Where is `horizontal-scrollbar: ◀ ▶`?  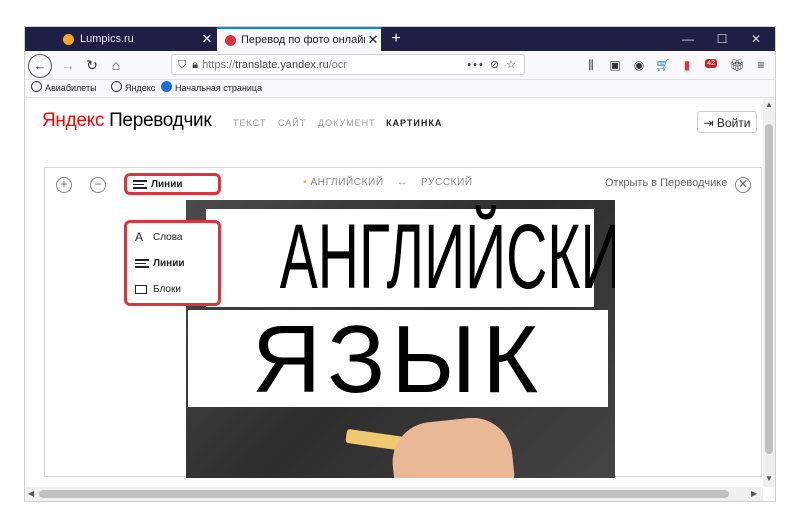
horizontal-scrollbar: ◀ ▶ is located at coordinates (394, 494).